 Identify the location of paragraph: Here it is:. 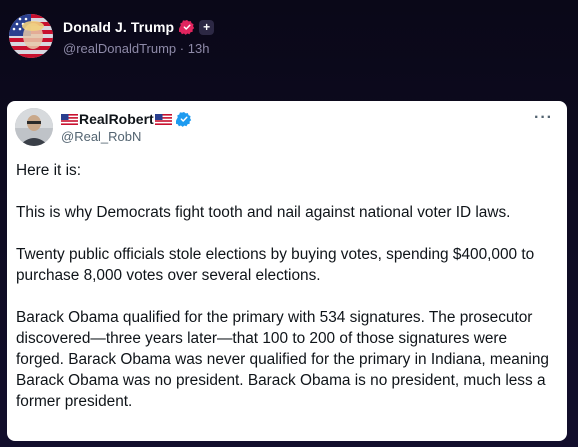
(48, 170).